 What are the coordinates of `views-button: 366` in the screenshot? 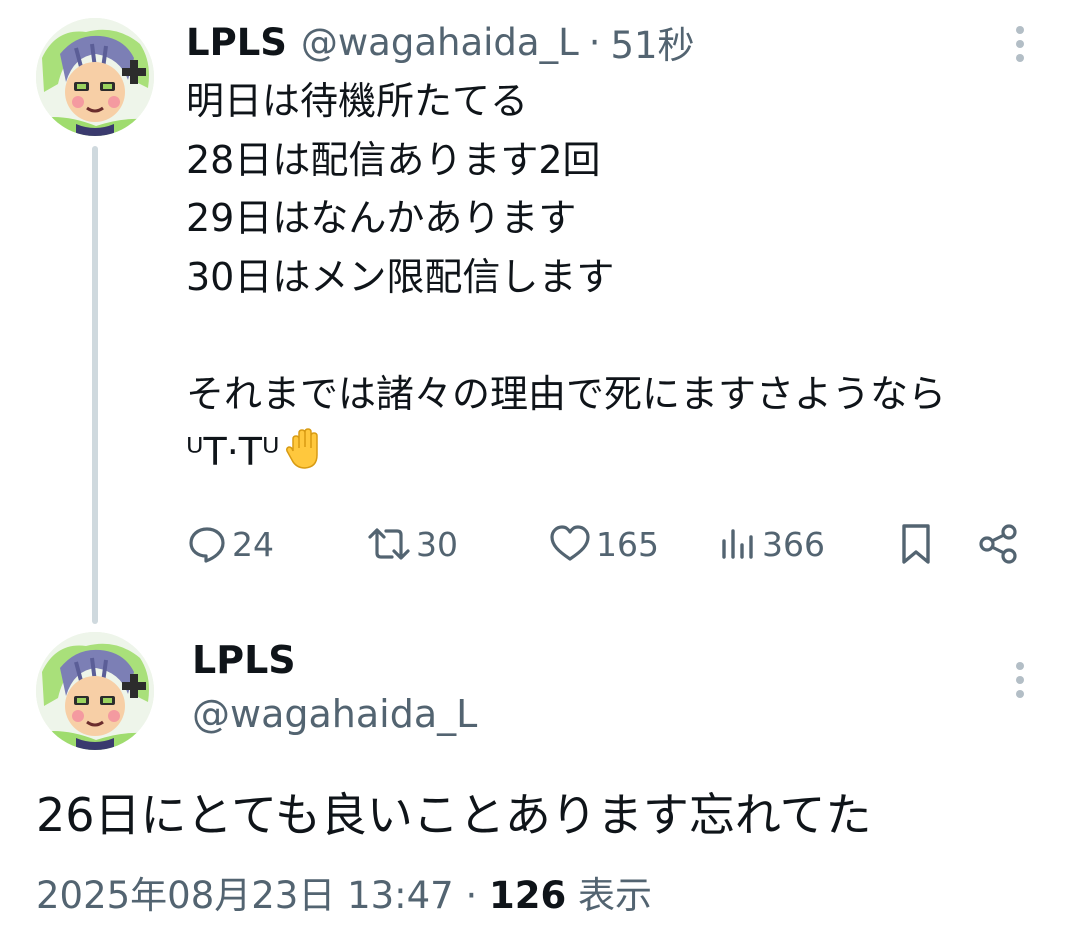 It's located at (771, 544).